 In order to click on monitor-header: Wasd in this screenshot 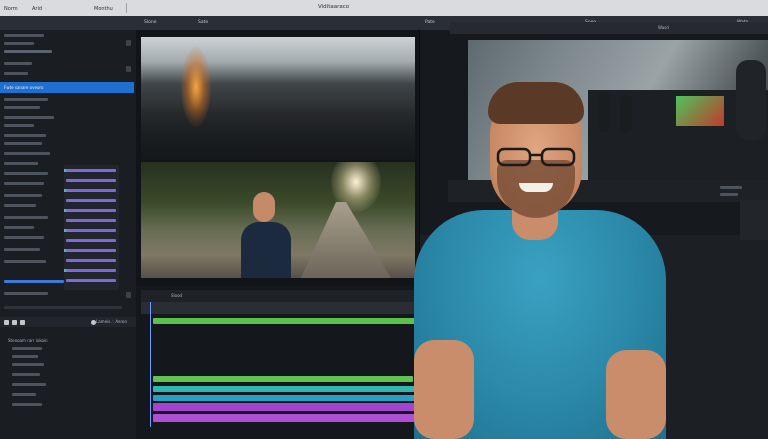, I will do `click(609, 28)`.